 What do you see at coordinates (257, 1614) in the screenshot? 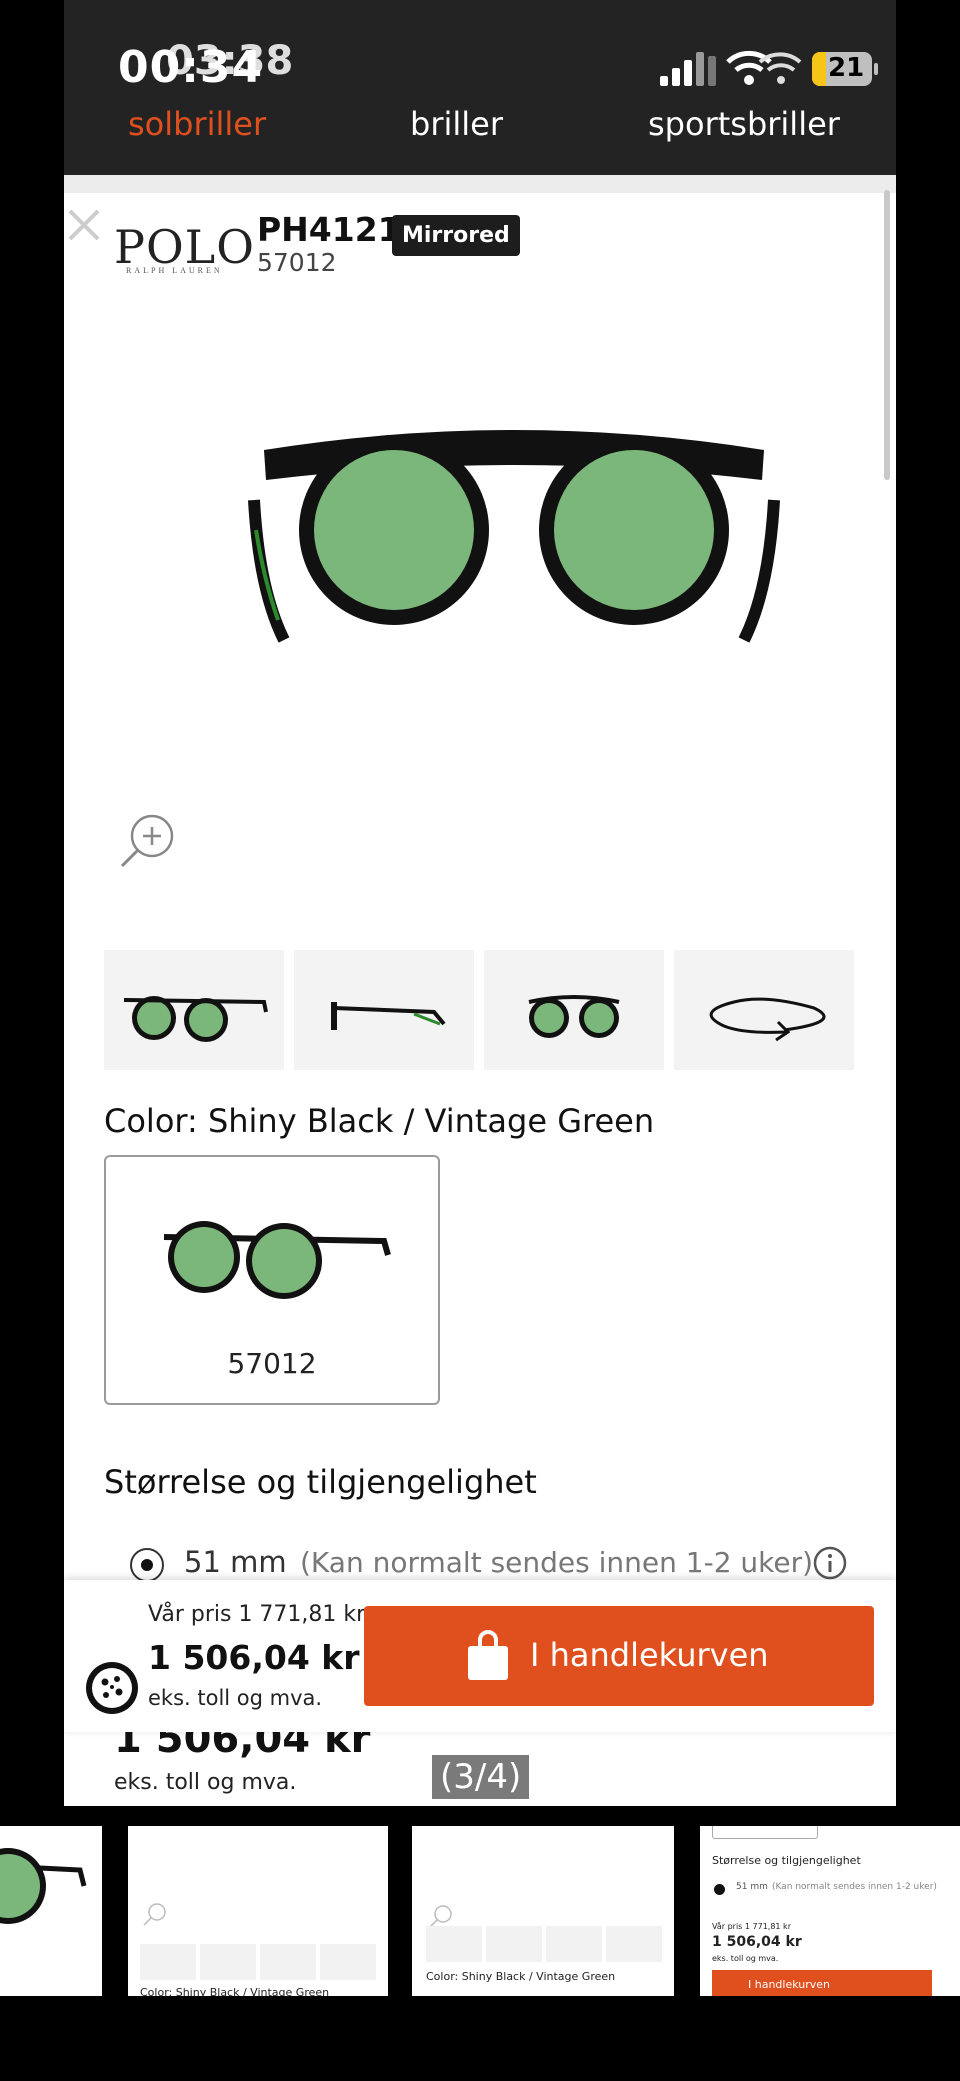
I see `regular-price: Vår pris 1 771,81 kr` at bounding box center [257, 1614].